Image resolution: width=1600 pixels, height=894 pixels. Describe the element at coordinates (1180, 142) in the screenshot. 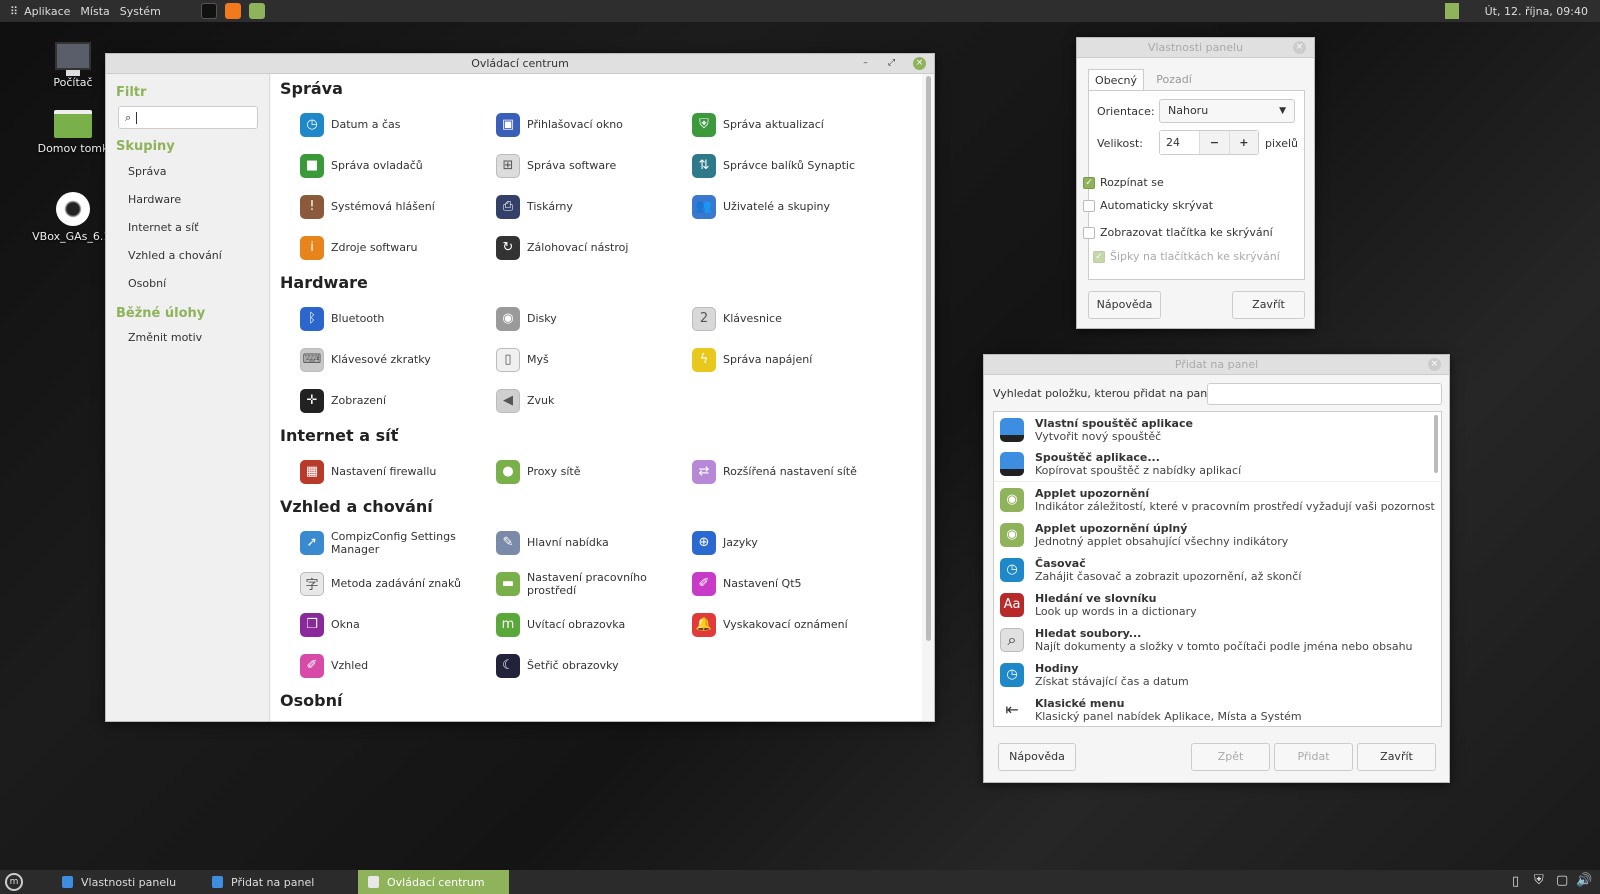

I see `size-value: 24` at that location.